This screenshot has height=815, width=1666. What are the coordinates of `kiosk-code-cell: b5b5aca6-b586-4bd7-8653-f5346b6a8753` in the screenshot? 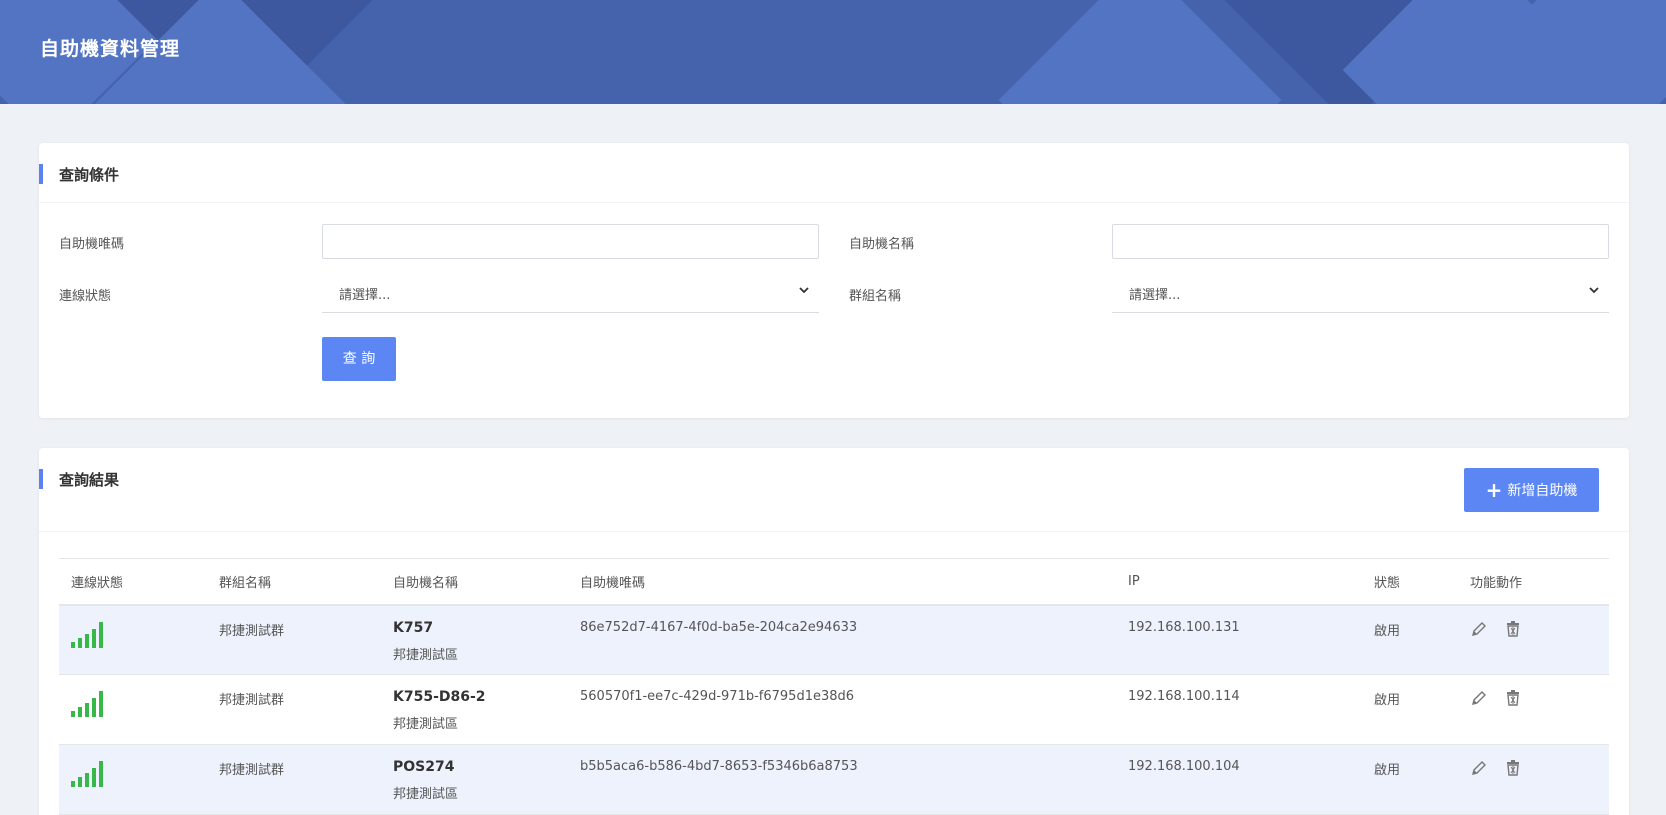 It's located at (842, 779).